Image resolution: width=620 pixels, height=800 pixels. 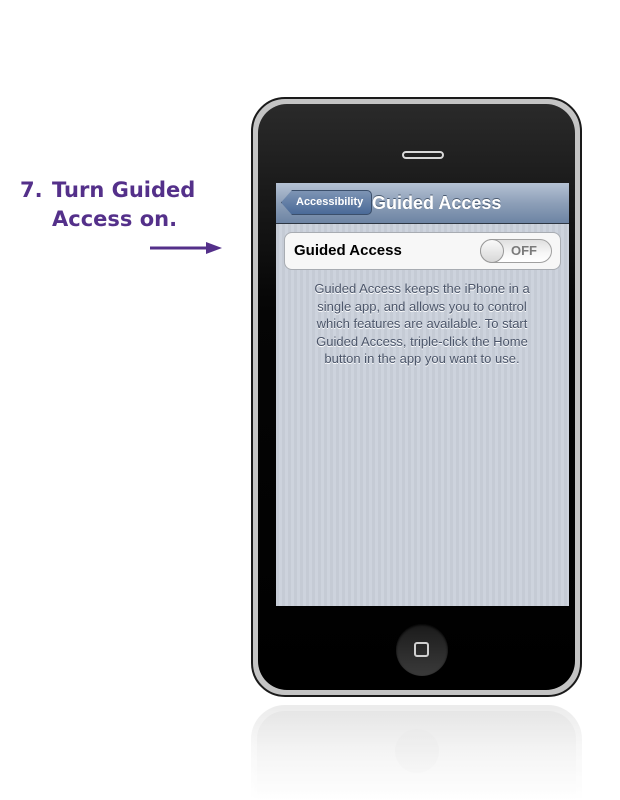 What do you see at coordinates (124, 190) in the screenshot?
I see `step-text-line-1: Turn Guided` at bounding box center [124, 190].